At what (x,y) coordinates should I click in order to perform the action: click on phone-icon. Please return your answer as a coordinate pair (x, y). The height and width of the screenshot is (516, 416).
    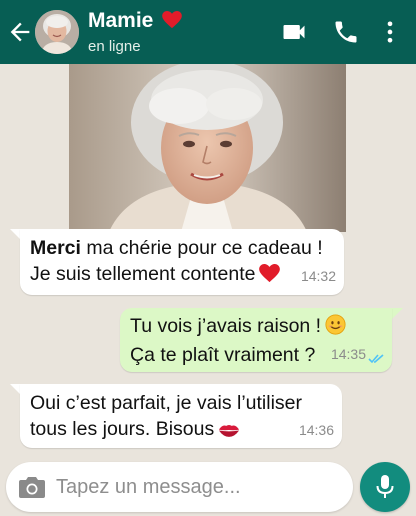
    Looking at the image, I should click on (346, 32).